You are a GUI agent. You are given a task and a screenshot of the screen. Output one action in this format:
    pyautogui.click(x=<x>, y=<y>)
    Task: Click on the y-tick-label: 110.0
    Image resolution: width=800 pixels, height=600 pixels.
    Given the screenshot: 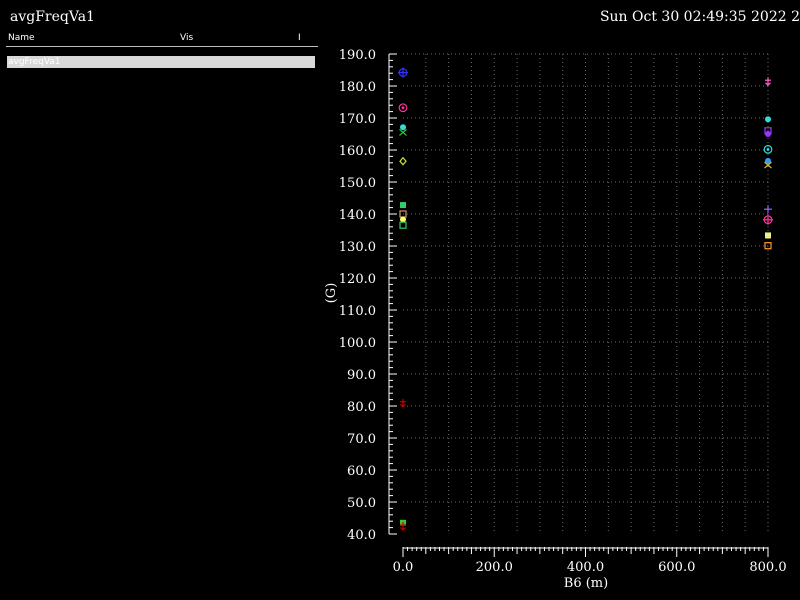 What is the action you would take?
    pyautogui.click(x=357, y=311)
    